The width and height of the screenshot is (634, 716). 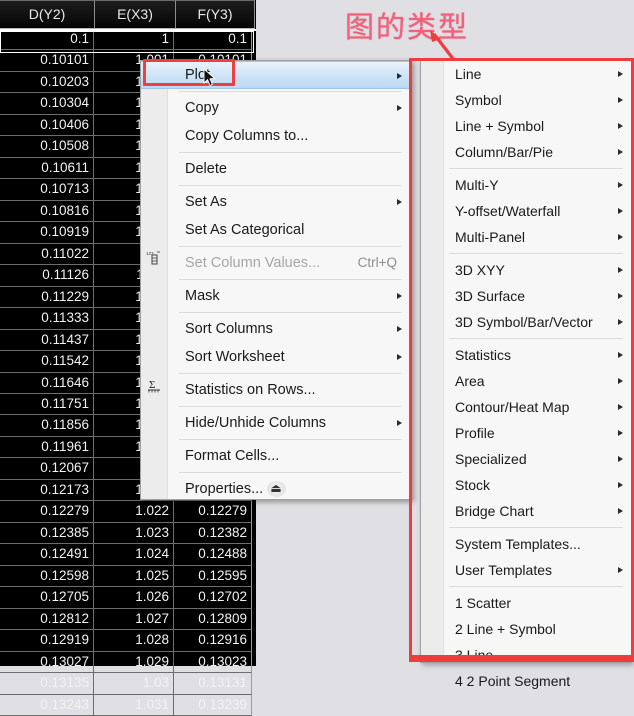 I want to click on table-cell: 1.029, so click(x=134, y=662).